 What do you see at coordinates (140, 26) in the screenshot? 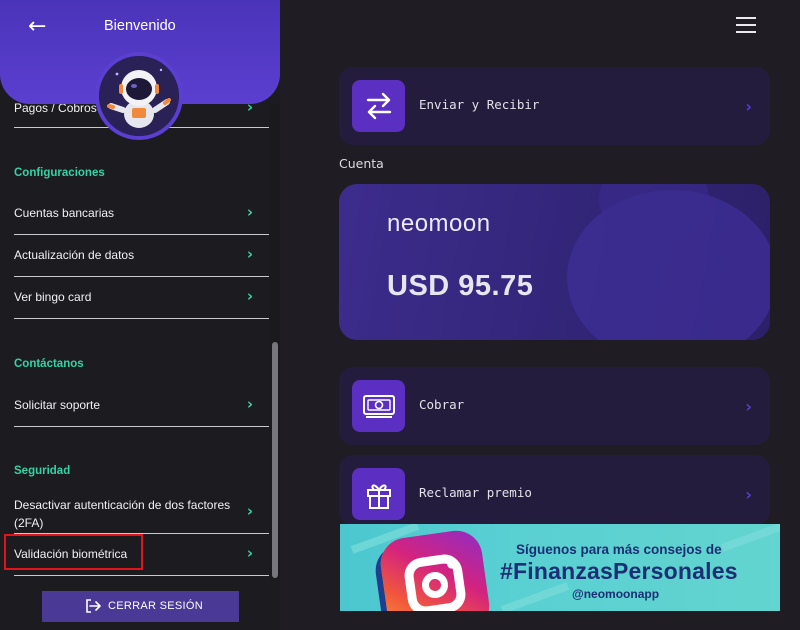
I see `sidebar-title: Bienvenido` at bounding box center [140, 26].